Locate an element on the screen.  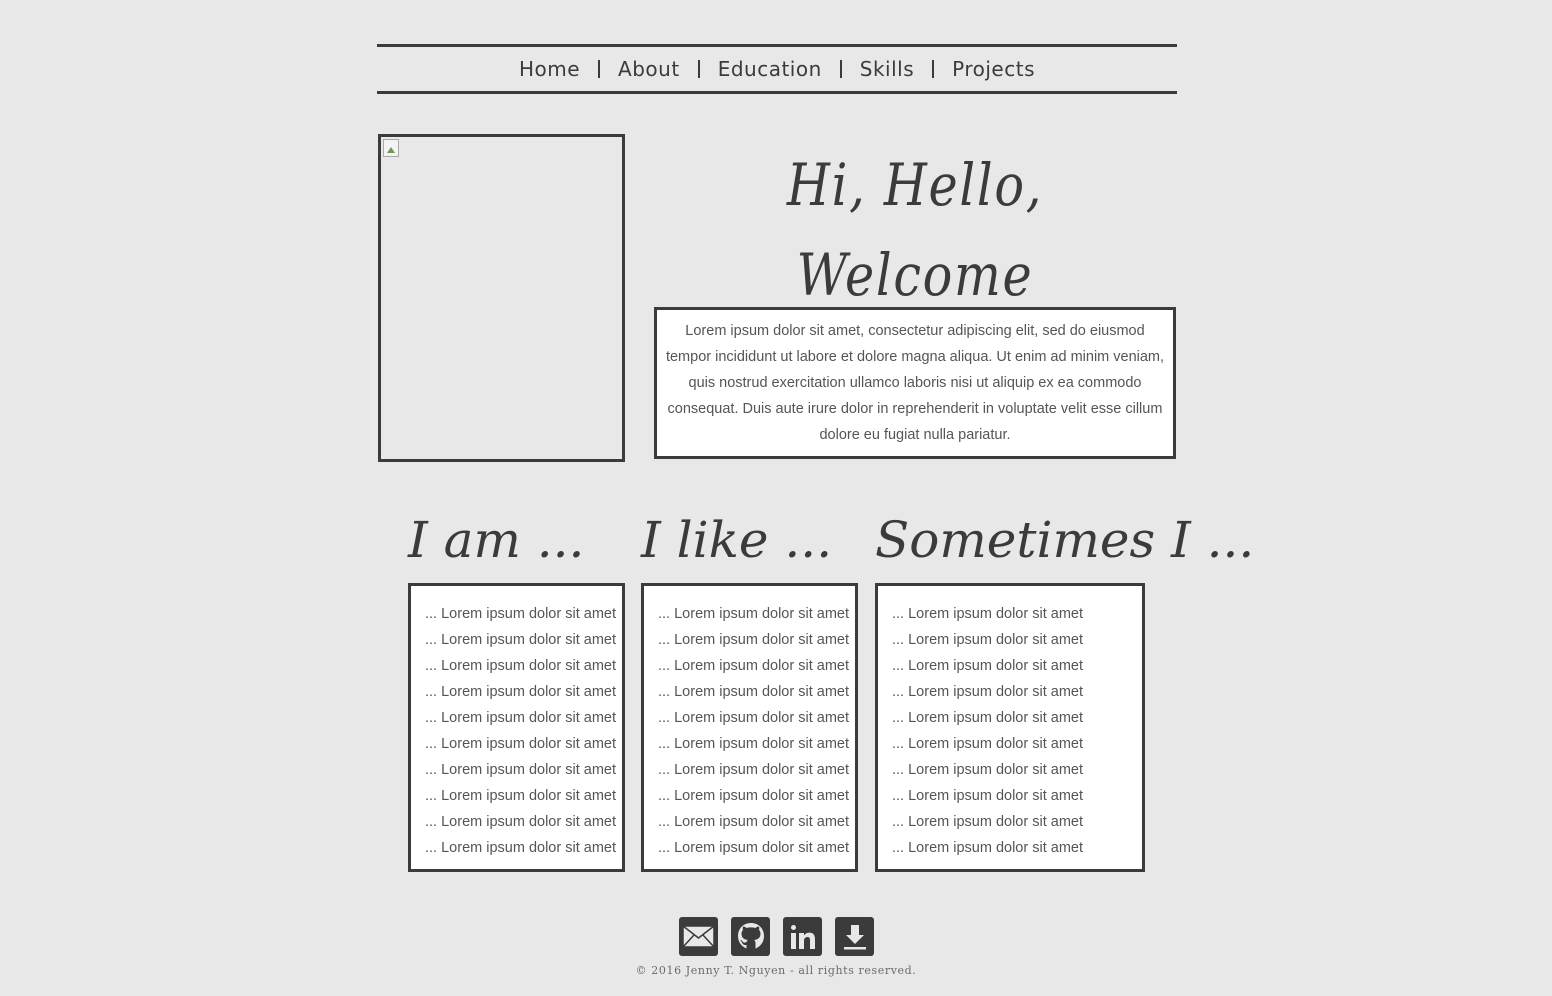
download-icon is located at coordinates (854, 936).